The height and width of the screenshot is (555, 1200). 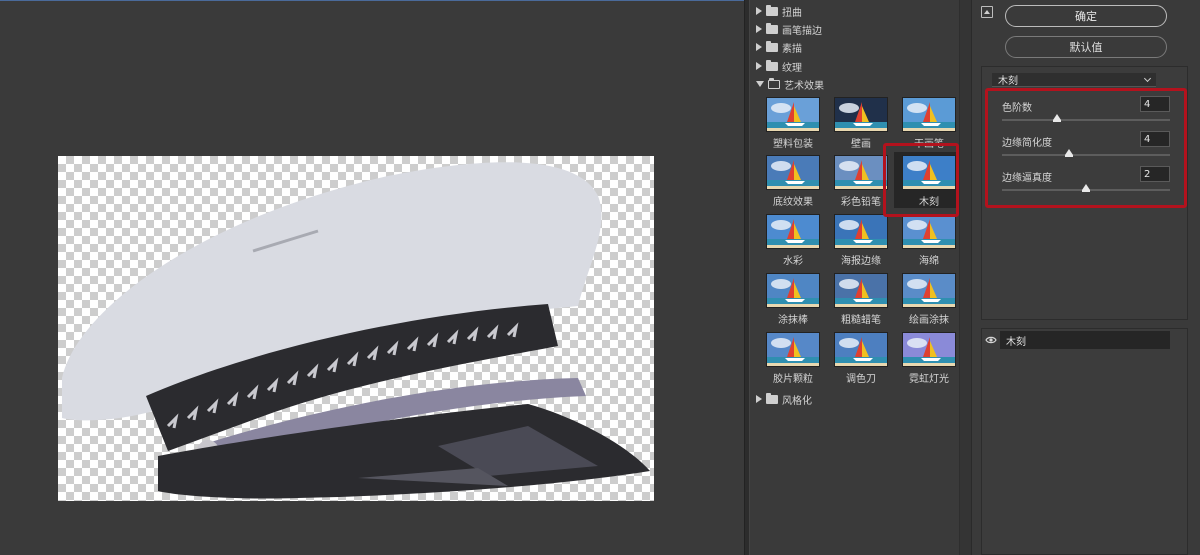 I want to click on filter-select-value: 木刻, so click(x=1008, y=81).